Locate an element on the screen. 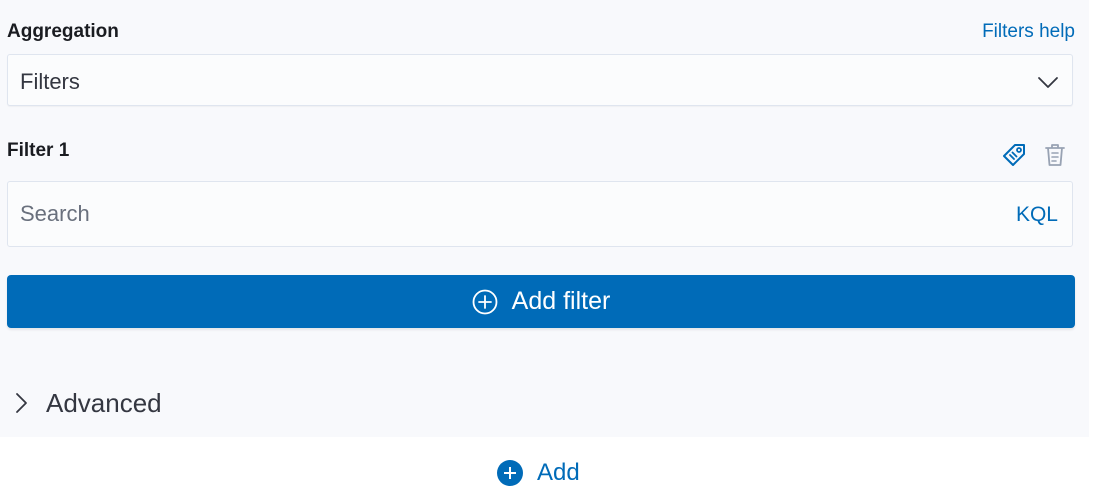  advanced-toggle: Advanced is located at coordinates (88, 403).